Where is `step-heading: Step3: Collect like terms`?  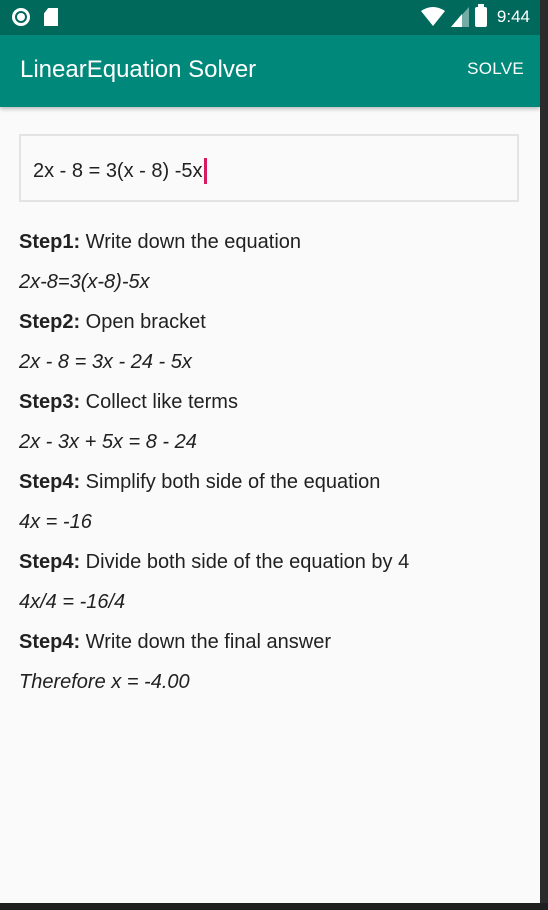 step-heading: Step3: Collect like terms is located at coordinates (274, 409).